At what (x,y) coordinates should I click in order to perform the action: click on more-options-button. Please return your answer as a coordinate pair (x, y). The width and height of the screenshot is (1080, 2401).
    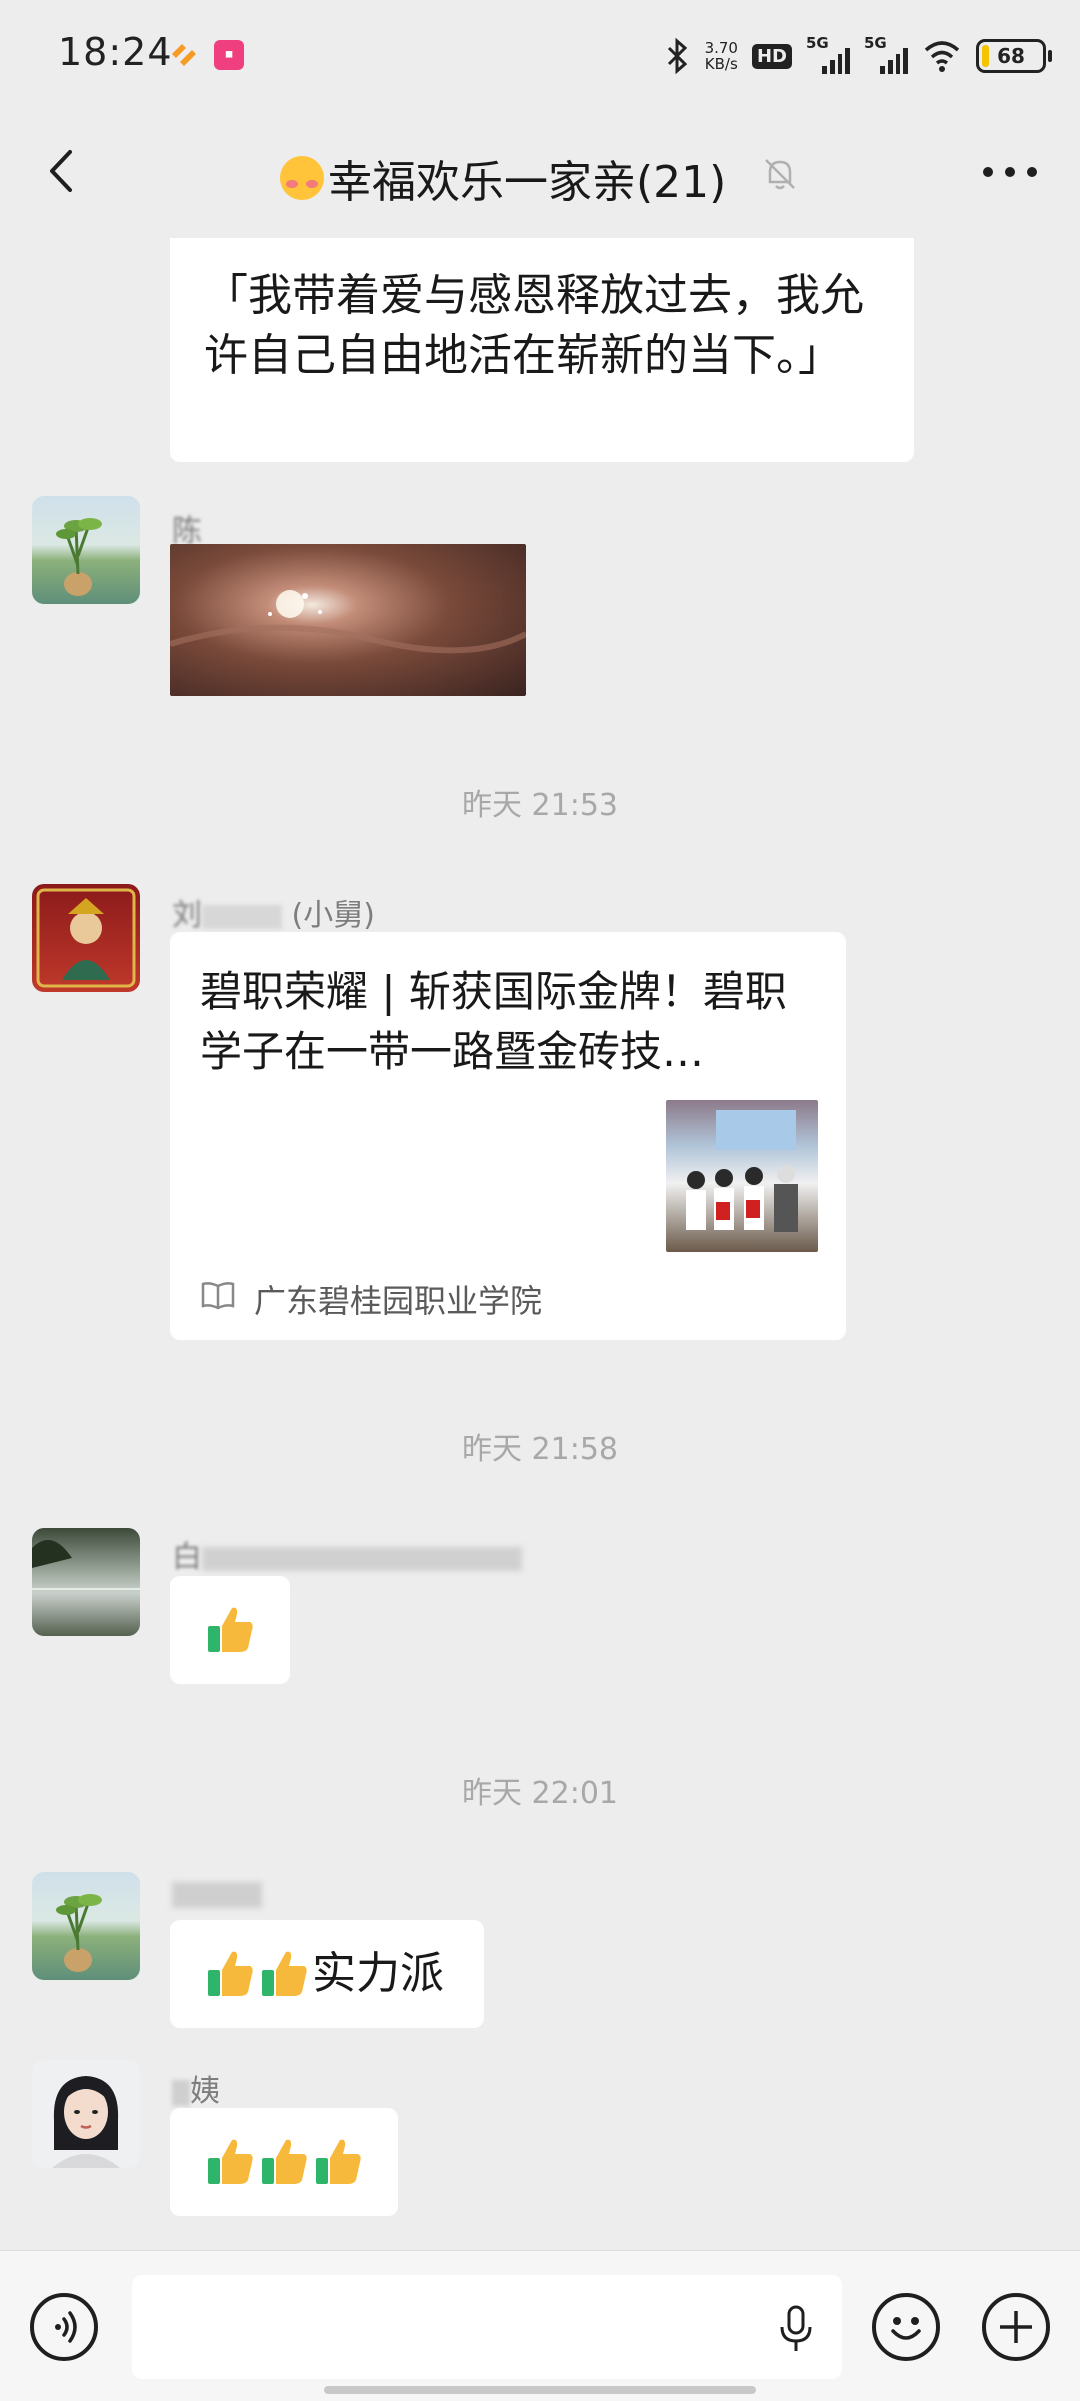
    Looking at the image, I should click on (1010, 172).